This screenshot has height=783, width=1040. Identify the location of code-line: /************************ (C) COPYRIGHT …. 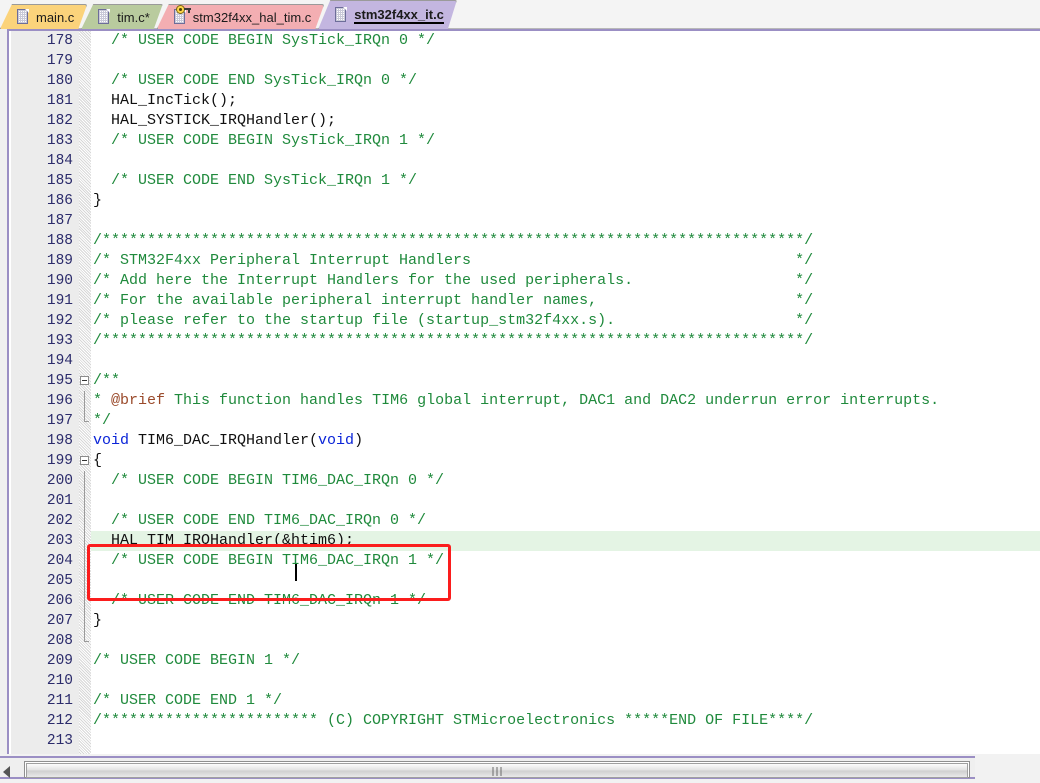
(565, 721).